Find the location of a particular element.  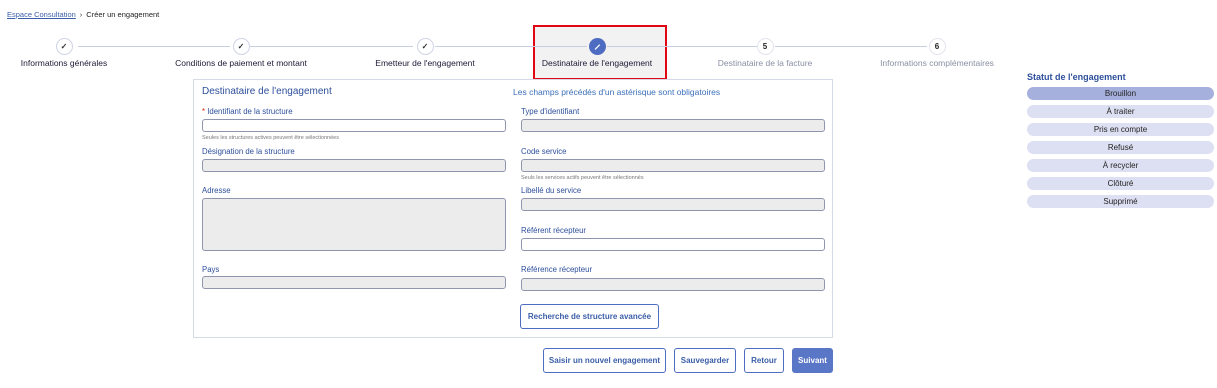

status-title: Statut de l'engagement is located at coordinates (1076, 77).